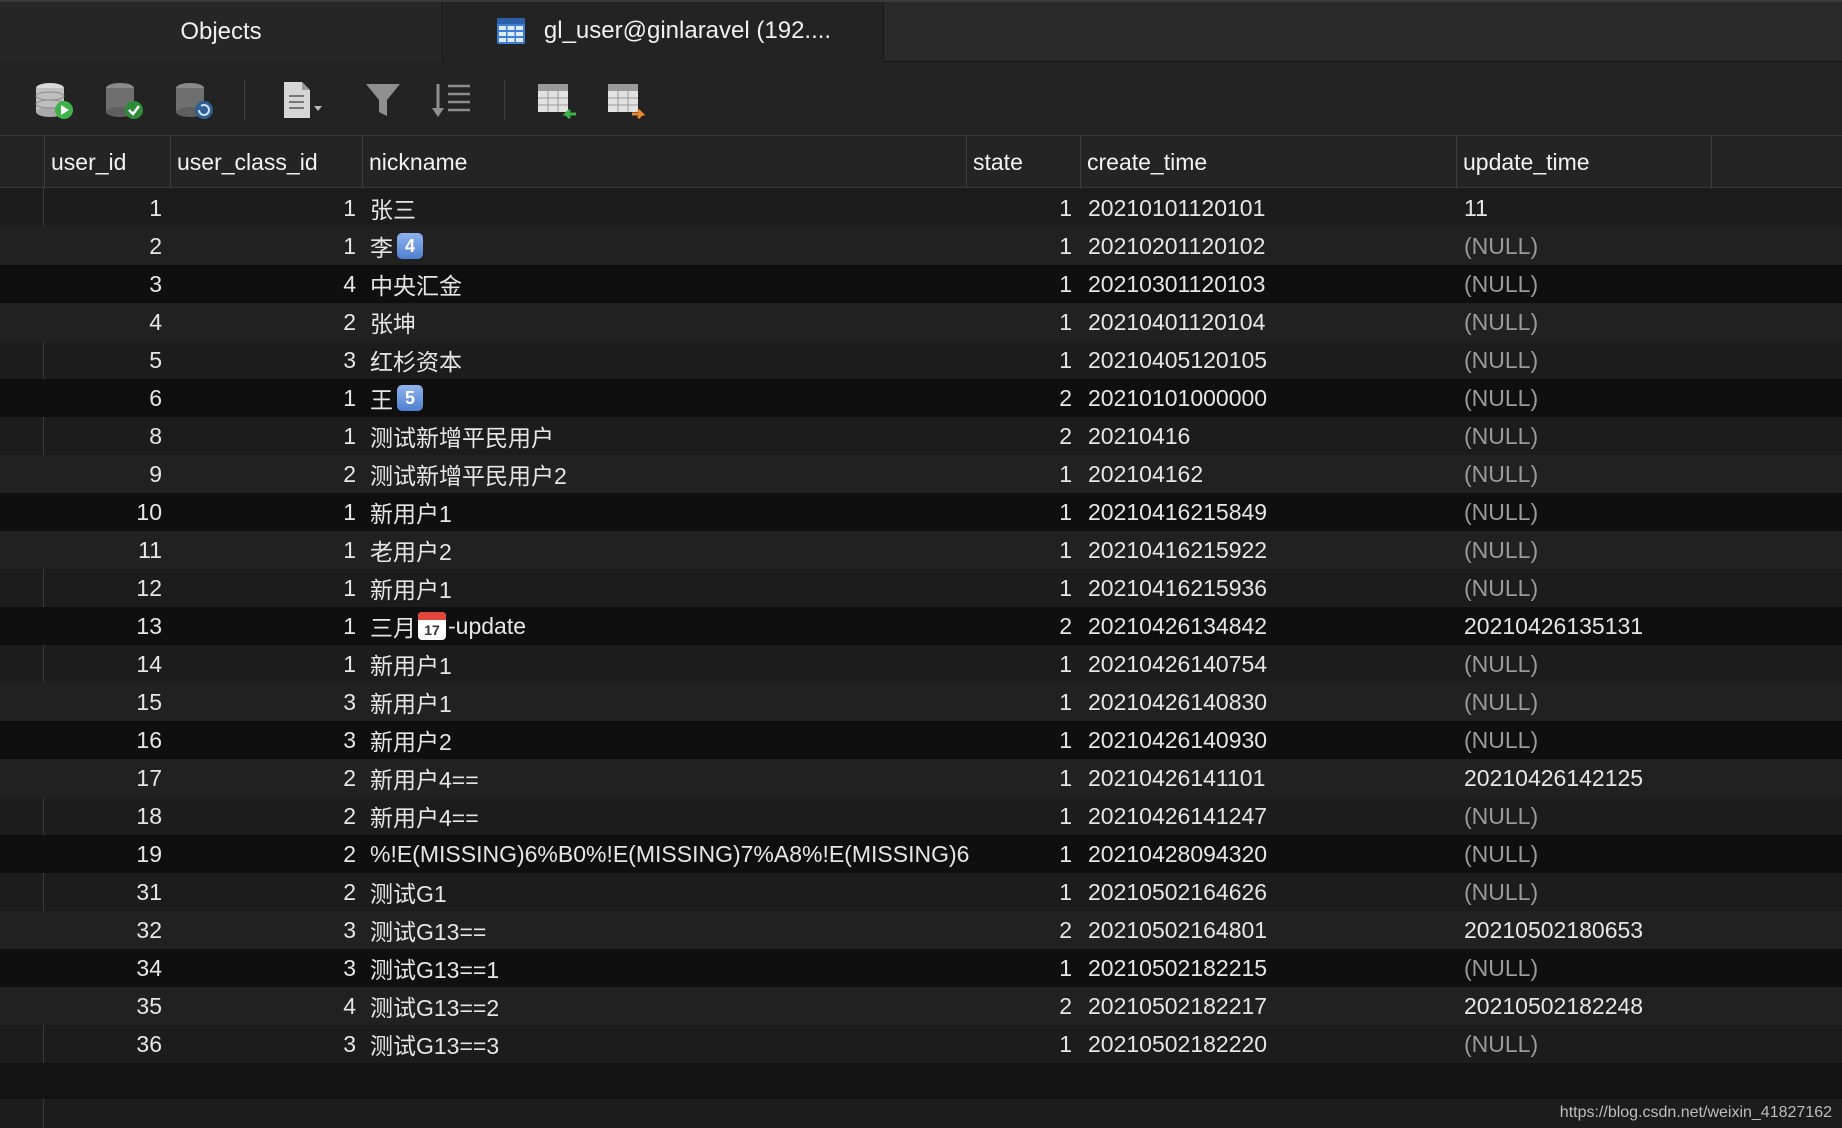 The height and width of the screenshot is (1128, 1842). Describe the element at coordinates (665, 436) in the screenshot. I see `cell-nickname: 测试新增平民用户` at that location.